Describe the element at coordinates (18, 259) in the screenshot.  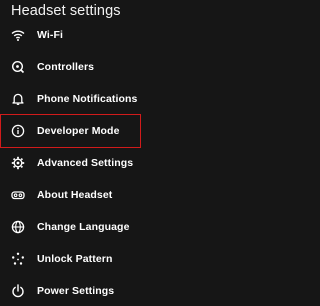
I see `pattern-icon` at that location.